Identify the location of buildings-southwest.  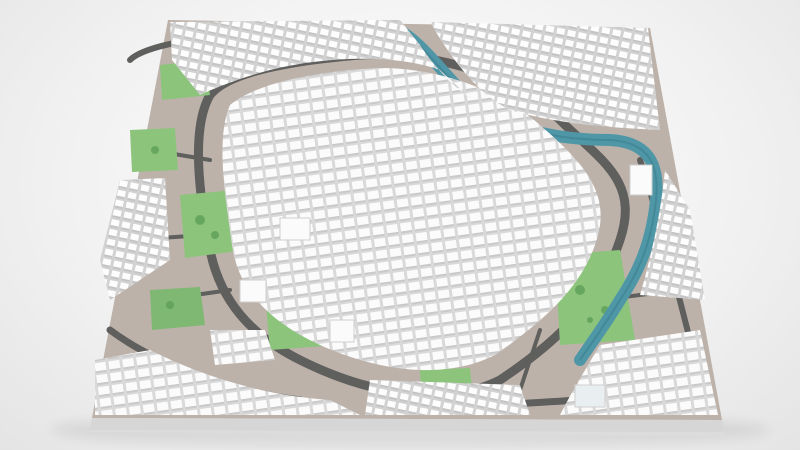
(242, 347).